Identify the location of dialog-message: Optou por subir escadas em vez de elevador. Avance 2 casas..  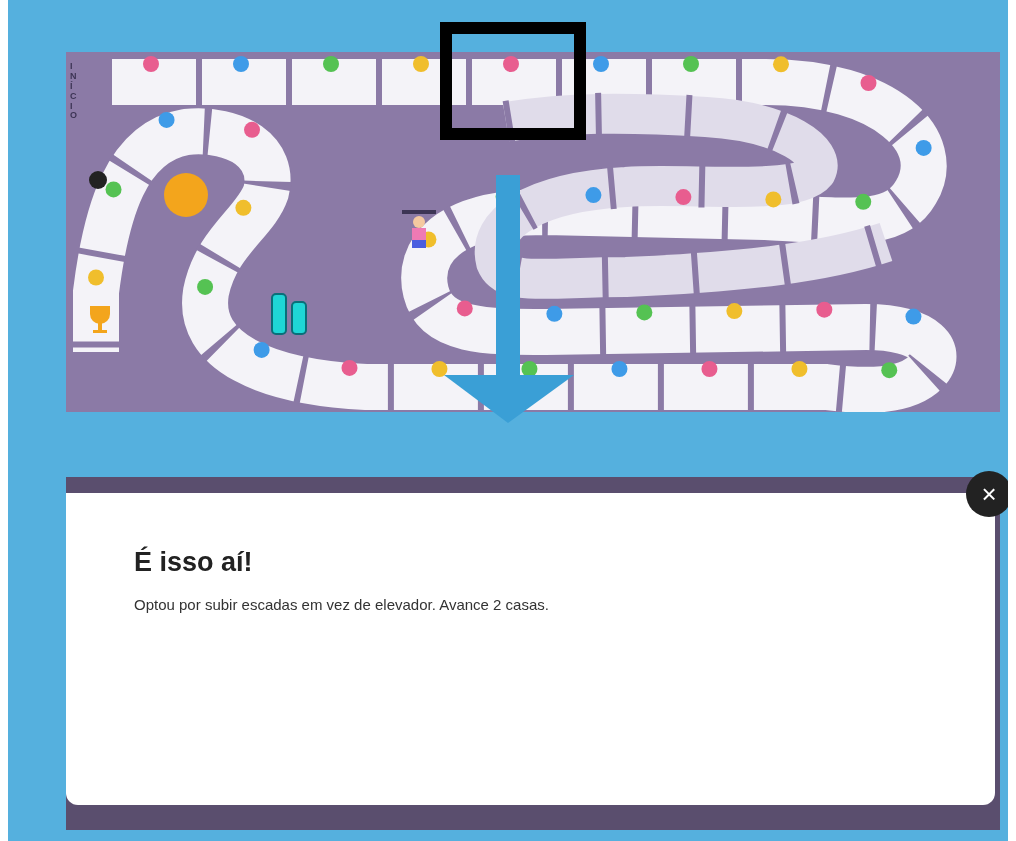
(342, 604).